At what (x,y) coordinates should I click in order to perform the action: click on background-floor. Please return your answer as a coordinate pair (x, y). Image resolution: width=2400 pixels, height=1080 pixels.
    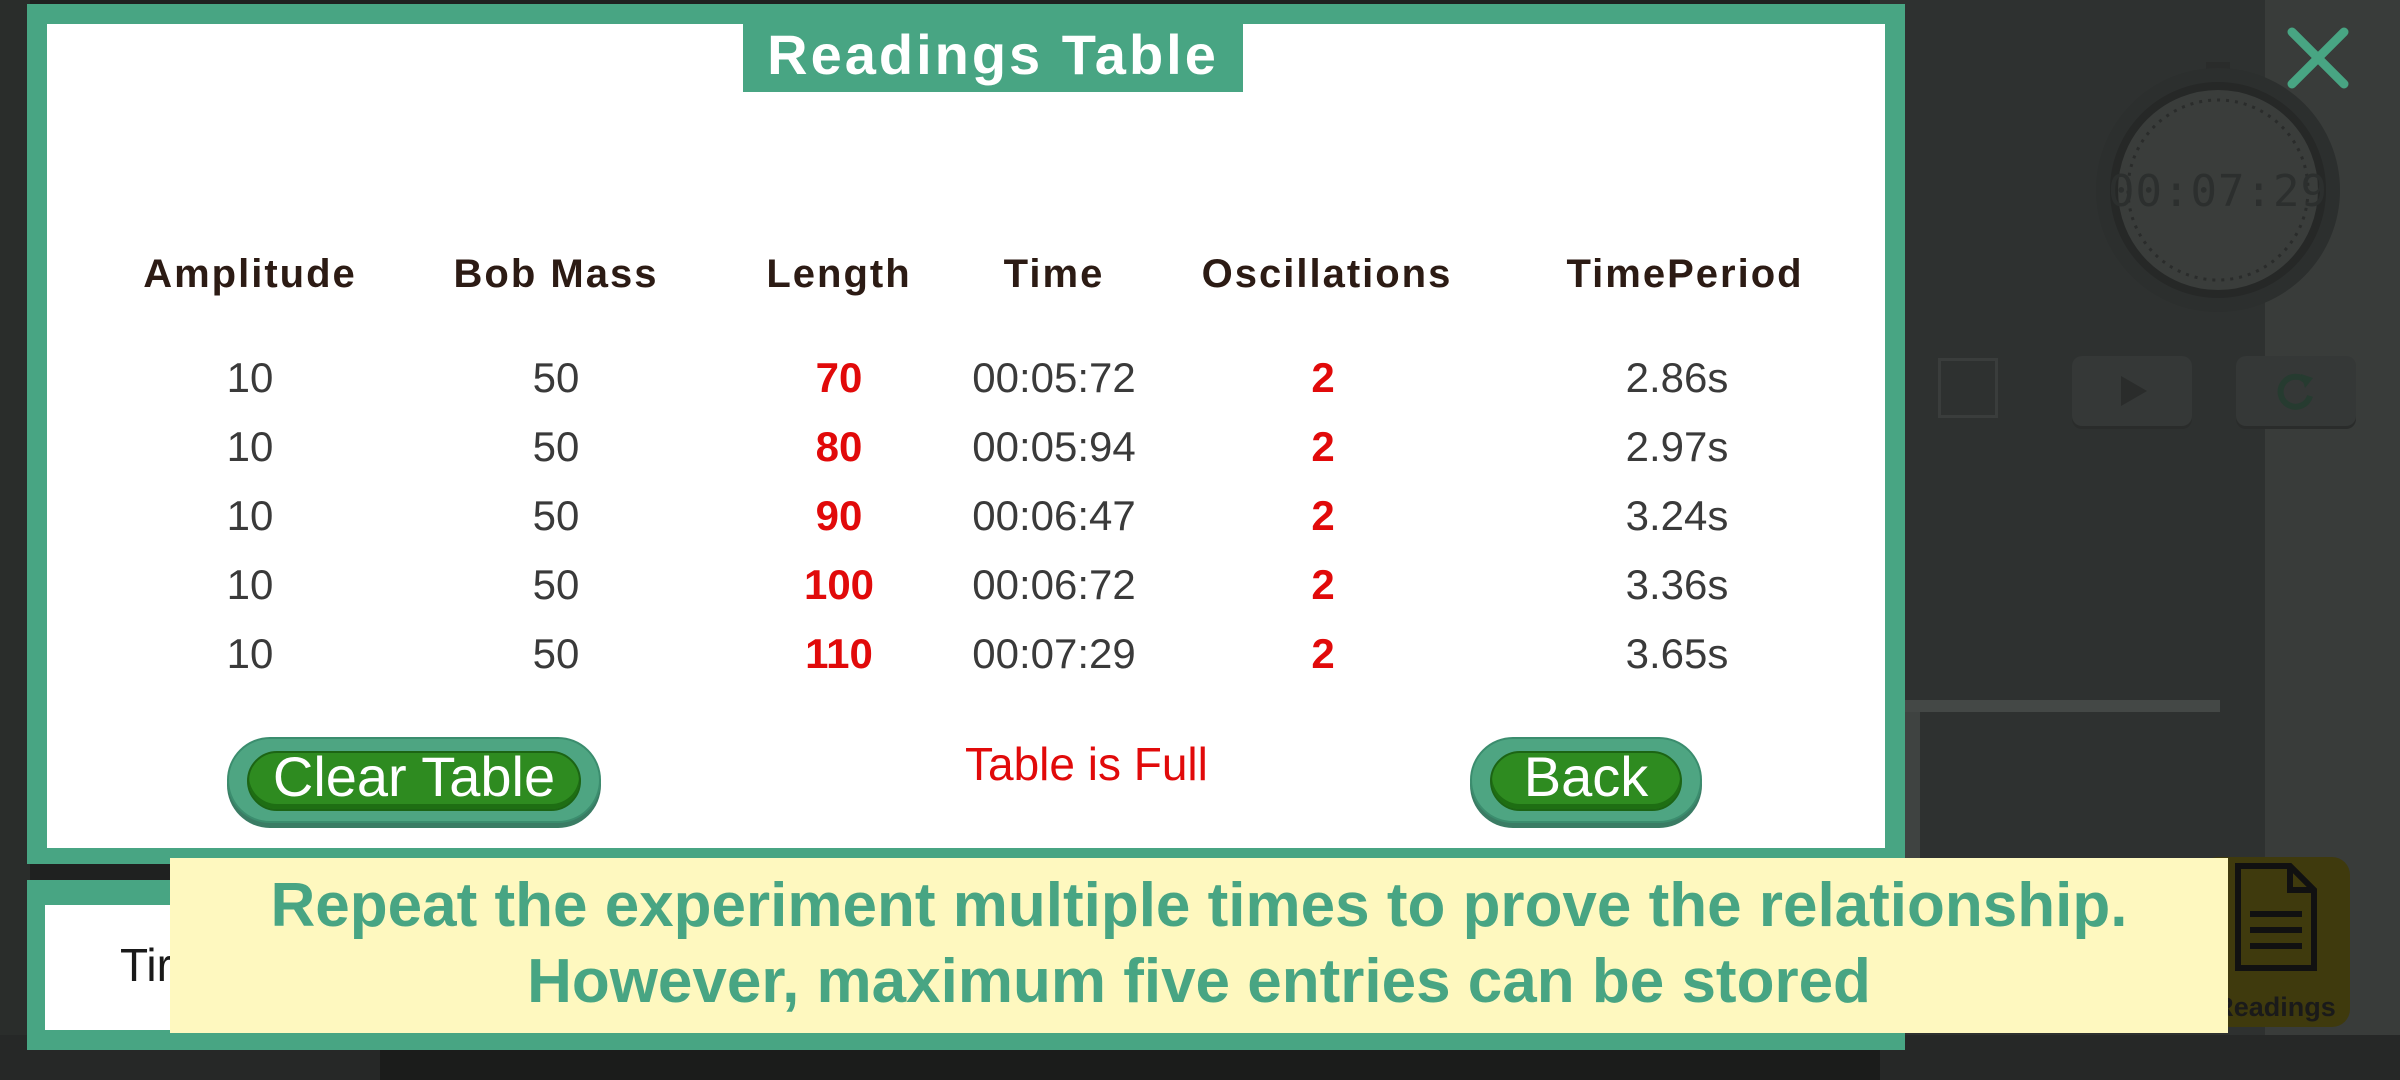
    Looking at the image, I should click on (1130, 1062).